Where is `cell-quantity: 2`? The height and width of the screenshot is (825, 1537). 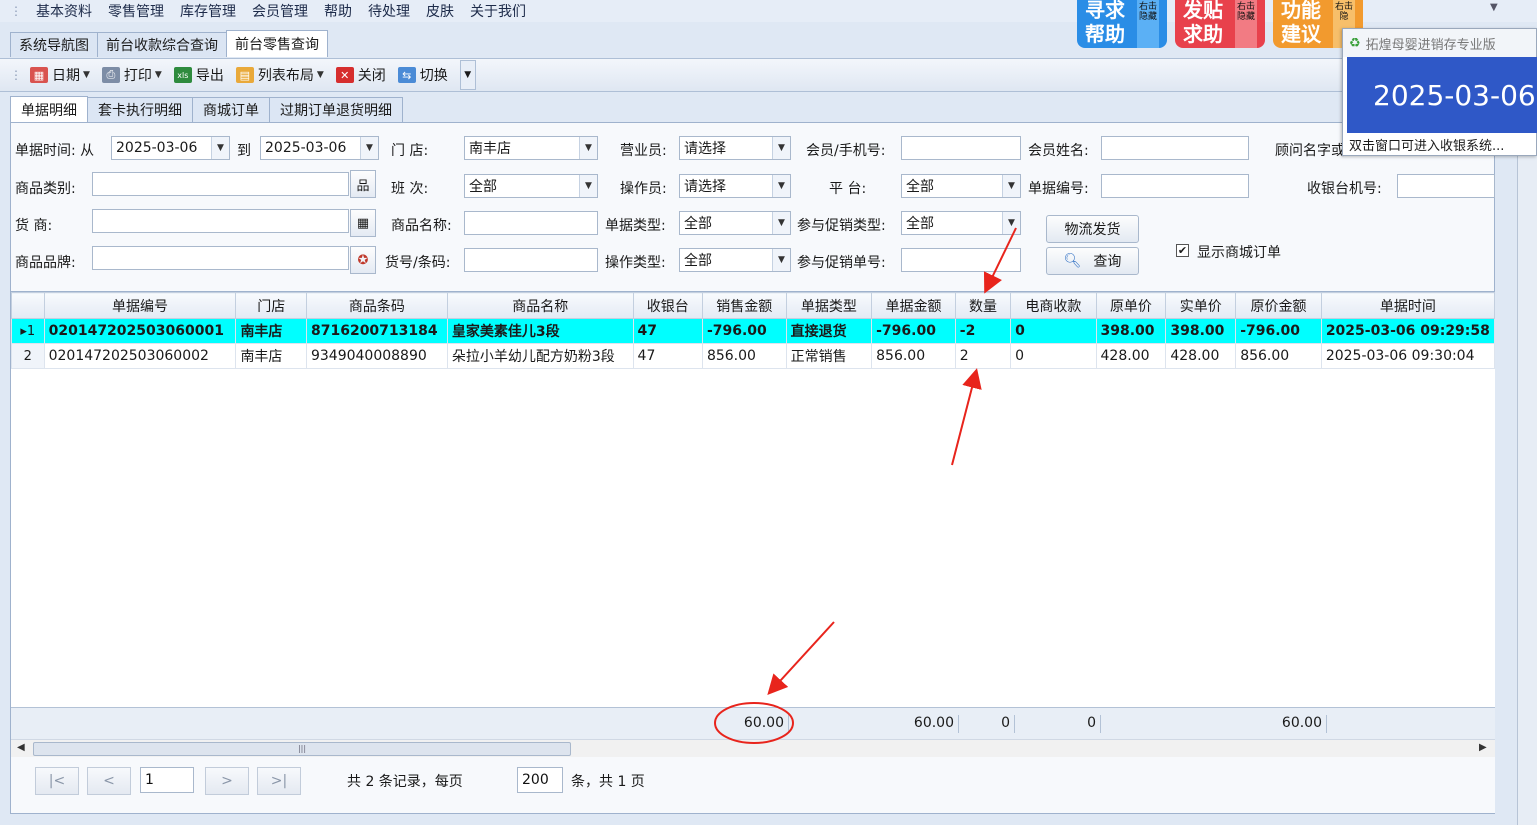 cell-quantity: 2 is located at coordinates (983, 356).